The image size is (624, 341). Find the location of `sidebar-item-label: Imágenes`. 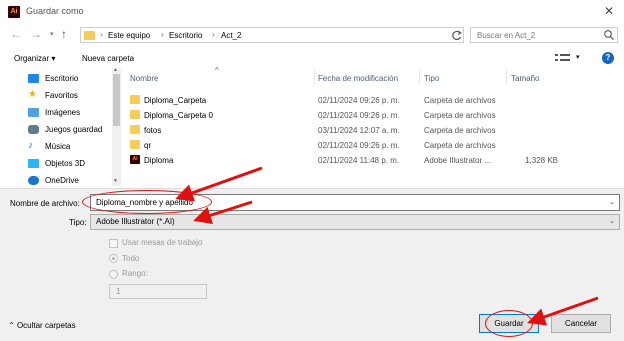

sidebar-item-label: Imágenes is located at coordinates (63, 112).